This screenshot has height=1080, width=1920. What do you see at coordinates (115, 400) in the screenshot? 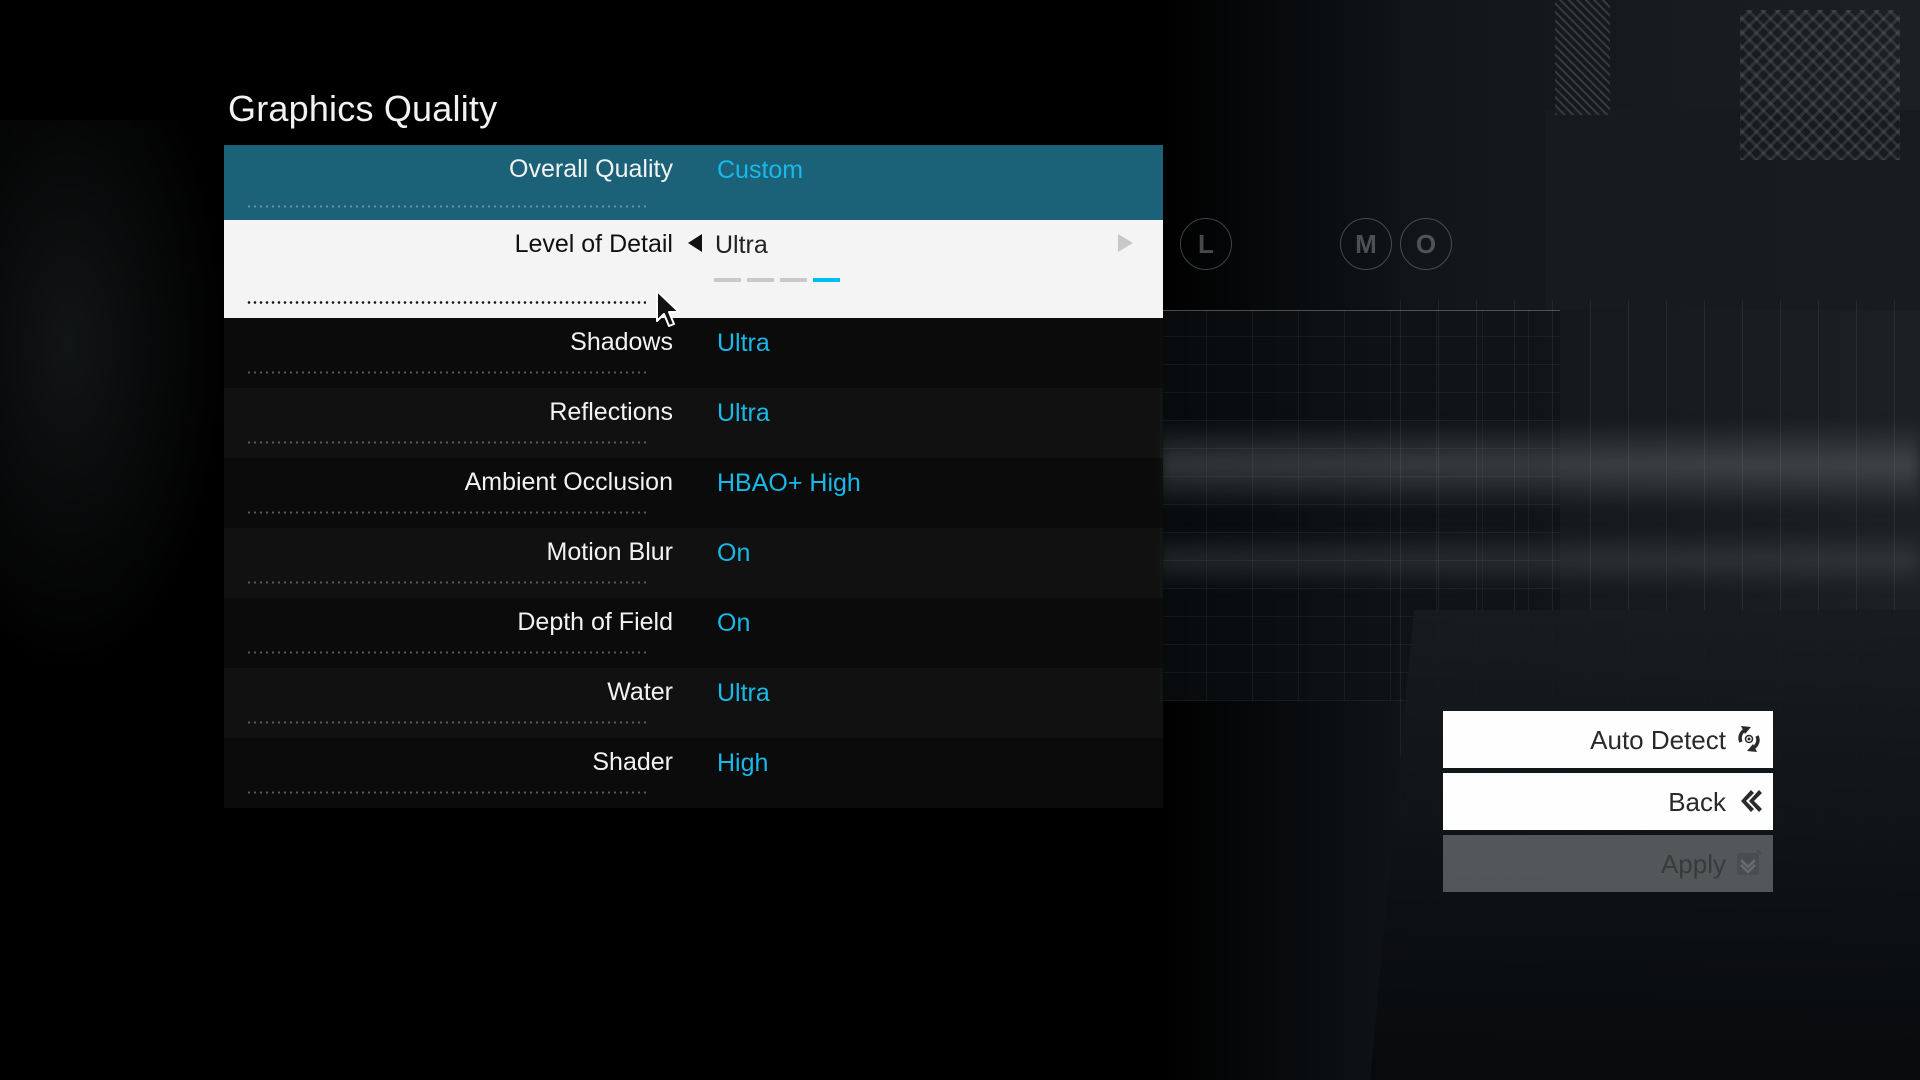
I see `background-left-scene` at bounding box center [115, 400].